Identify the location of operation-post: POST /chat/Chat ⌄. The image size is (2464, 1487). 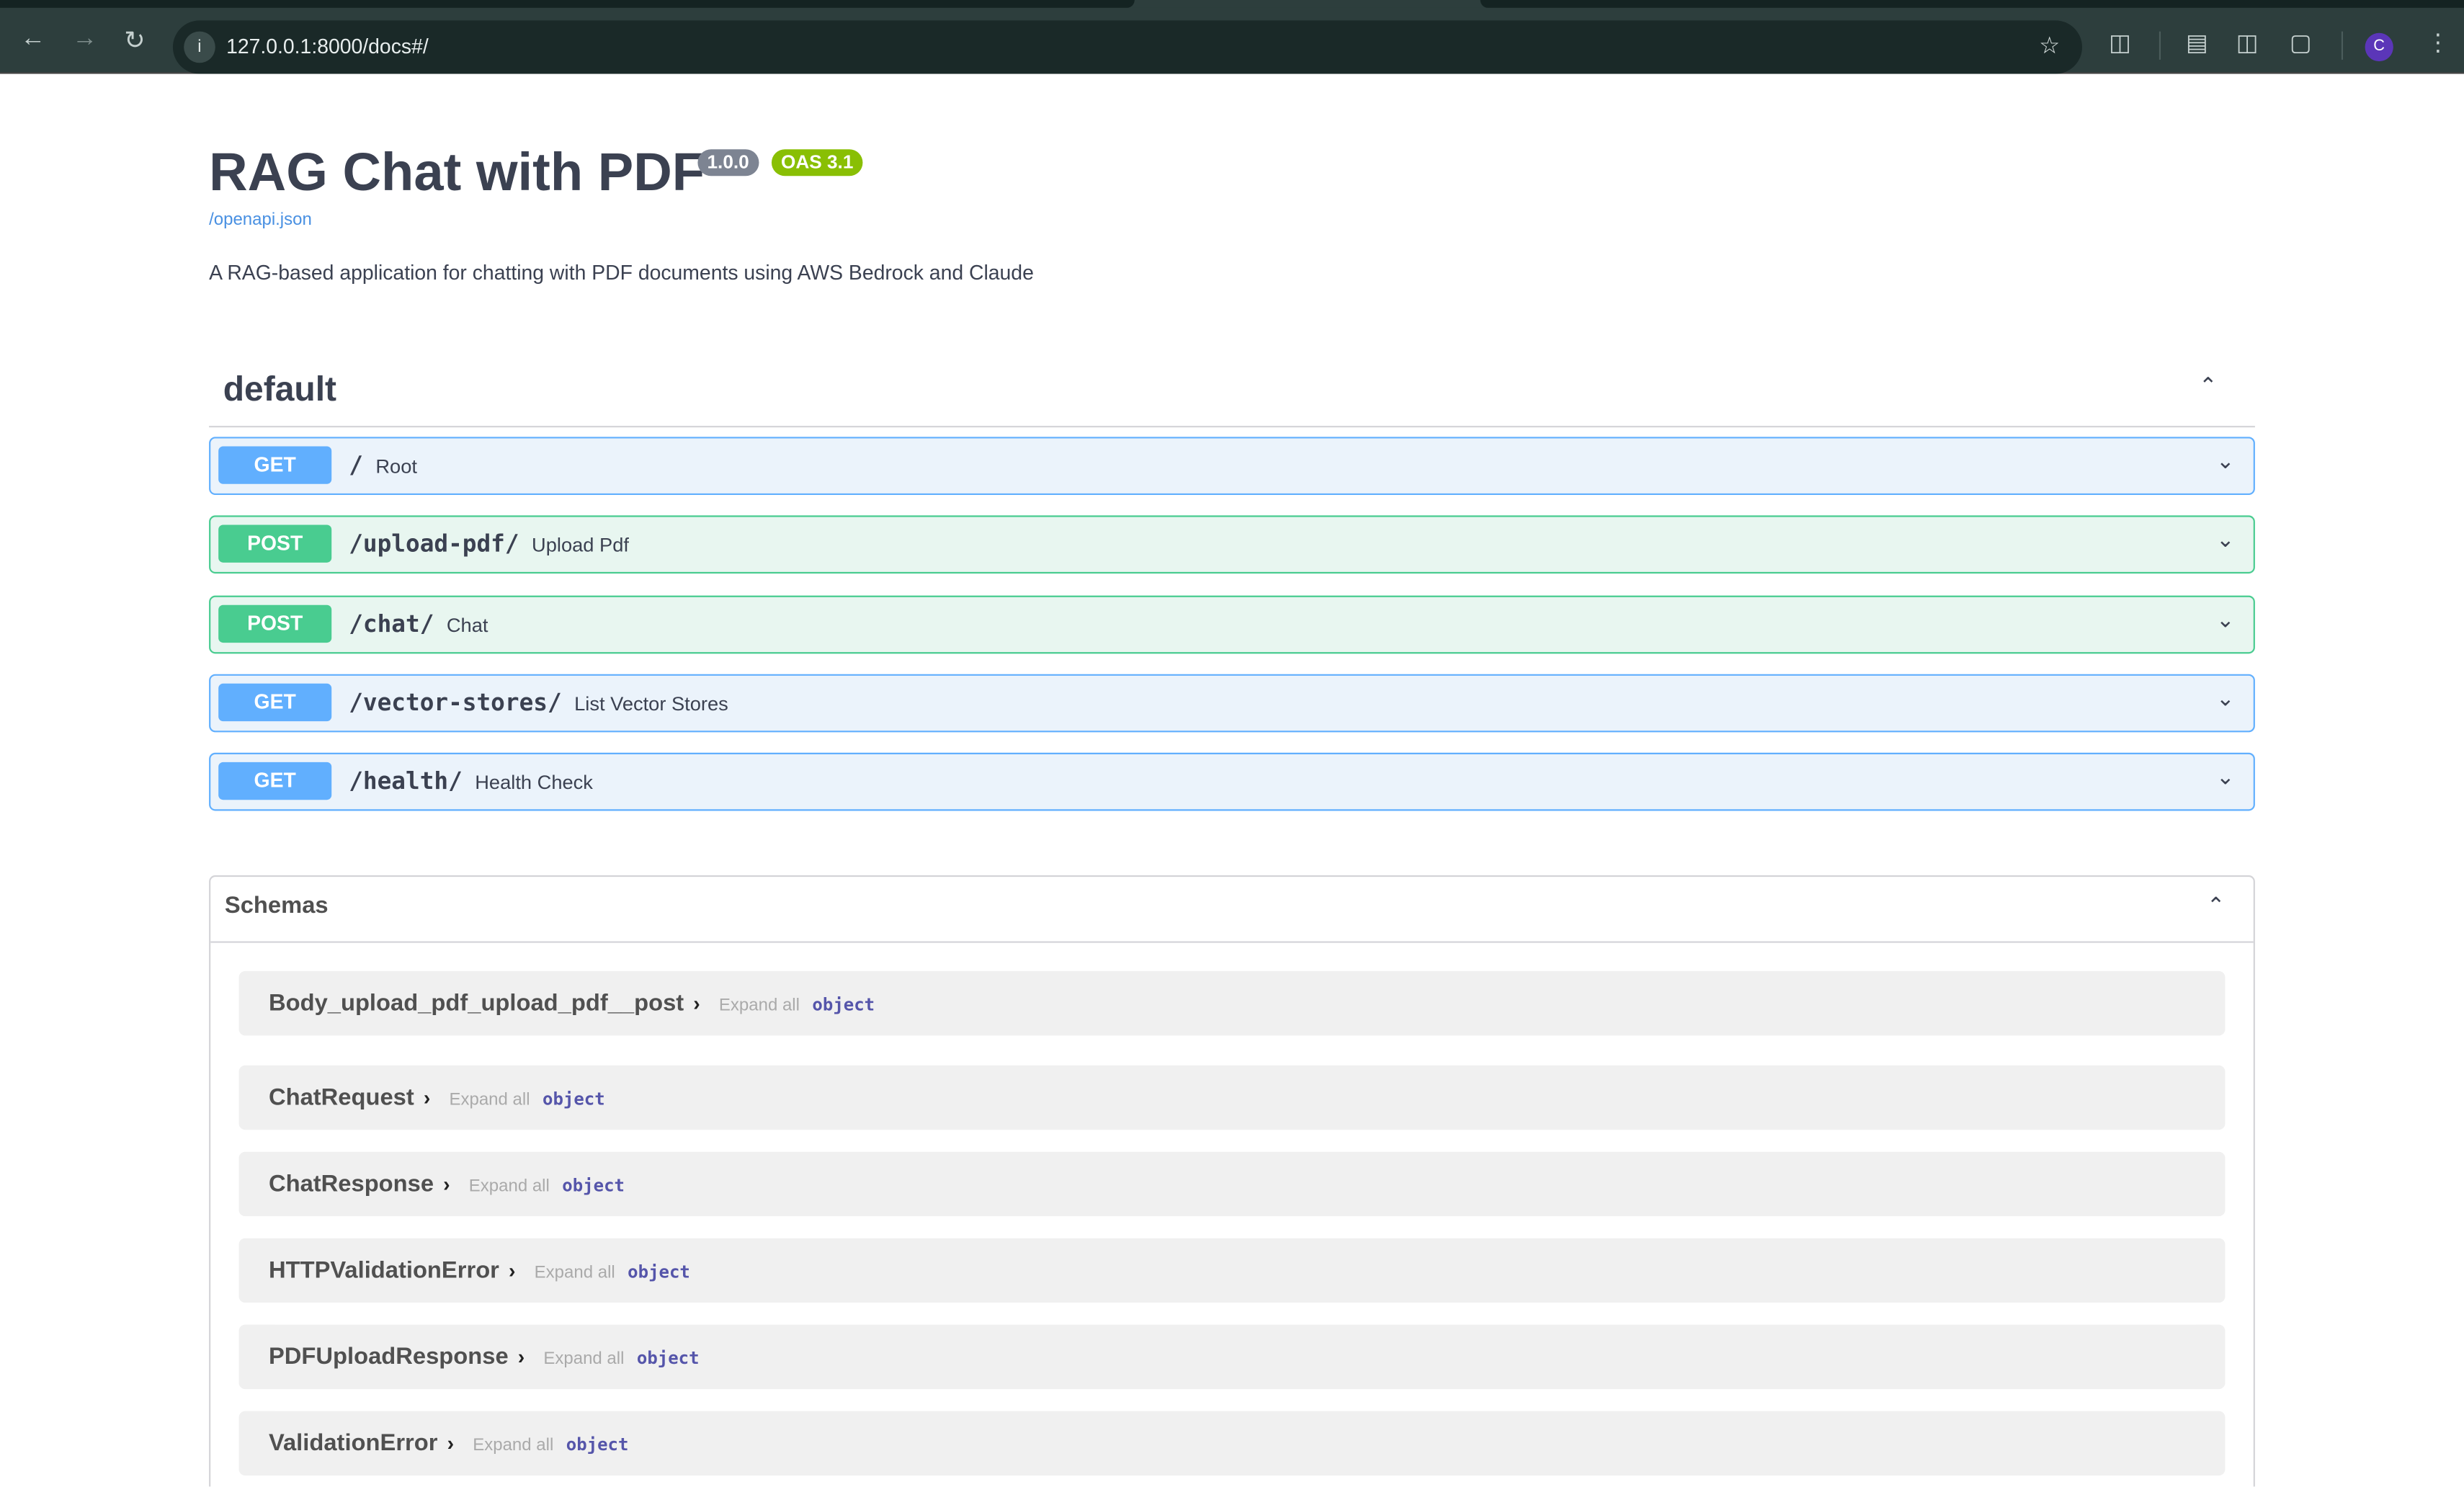
(1232, 623).